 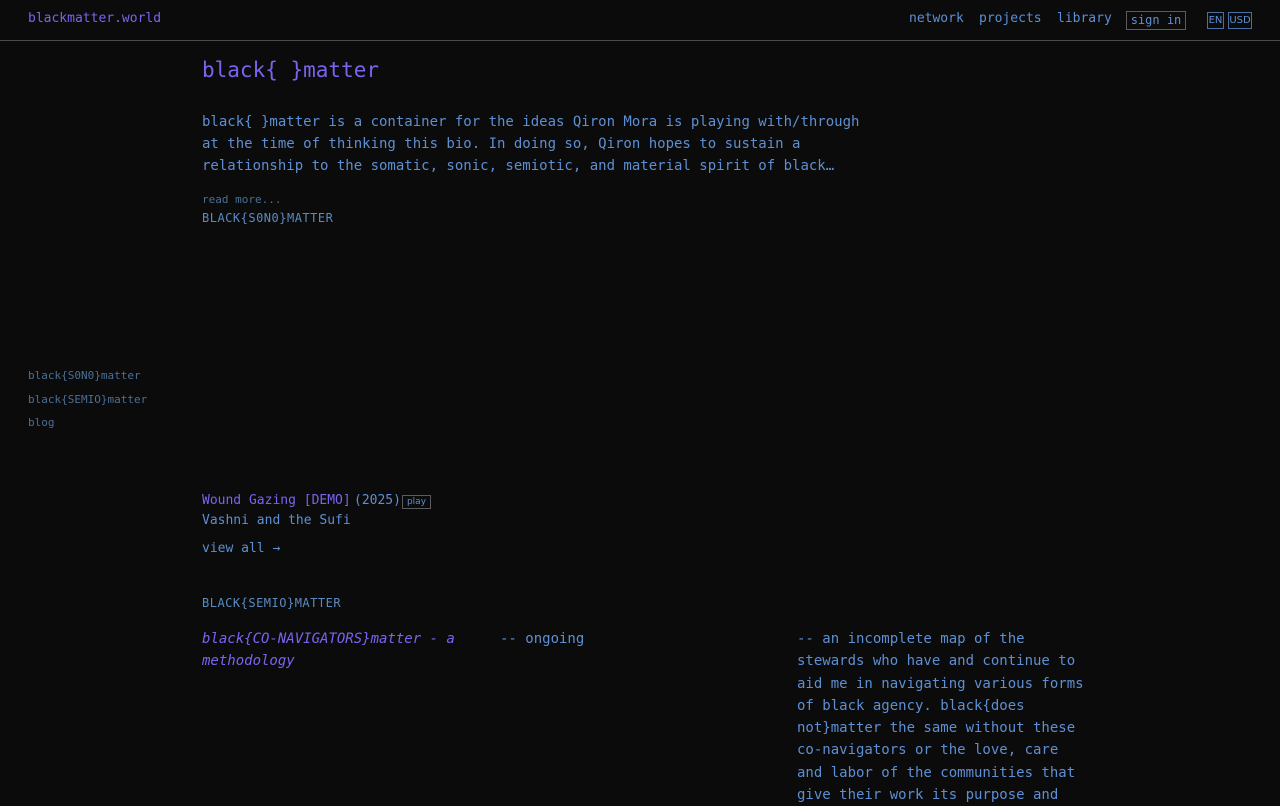 What do you see at coordinates (41, 422) in the screenshot?
I see `sidebar-item-blog: blog` at bounding box center [41, 422].